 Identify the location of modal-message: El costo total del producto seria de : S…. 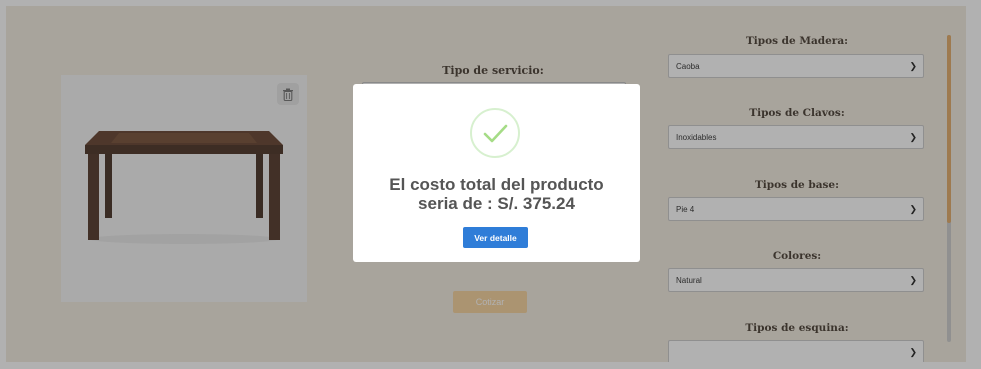
(496, 194).